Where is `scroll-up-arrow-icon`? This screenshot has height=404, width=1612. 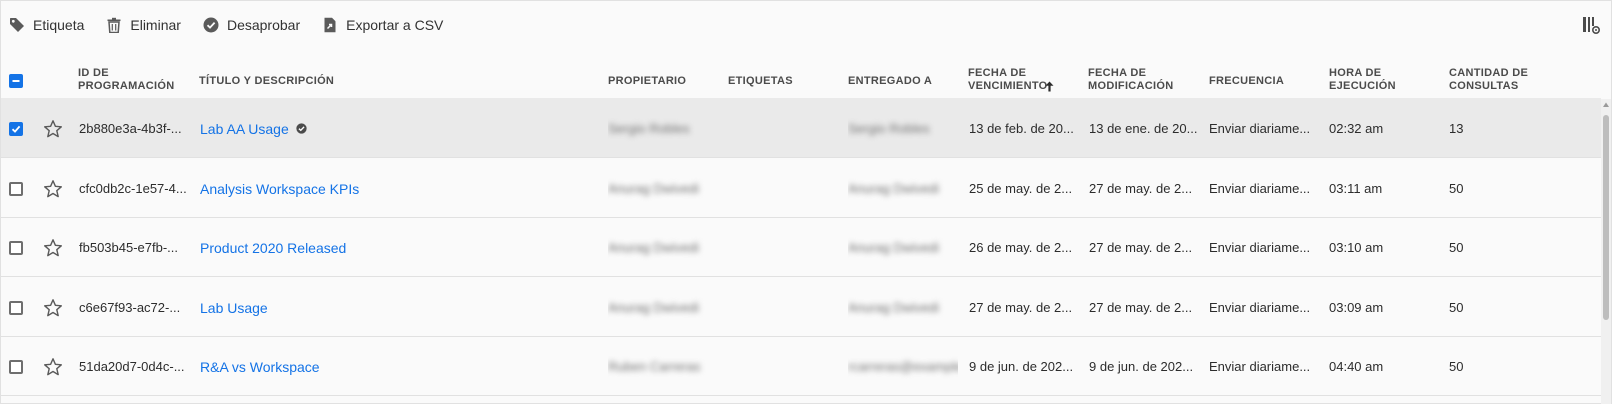 scroll-up-arrow-icon is located at coordinates (1606, 105).